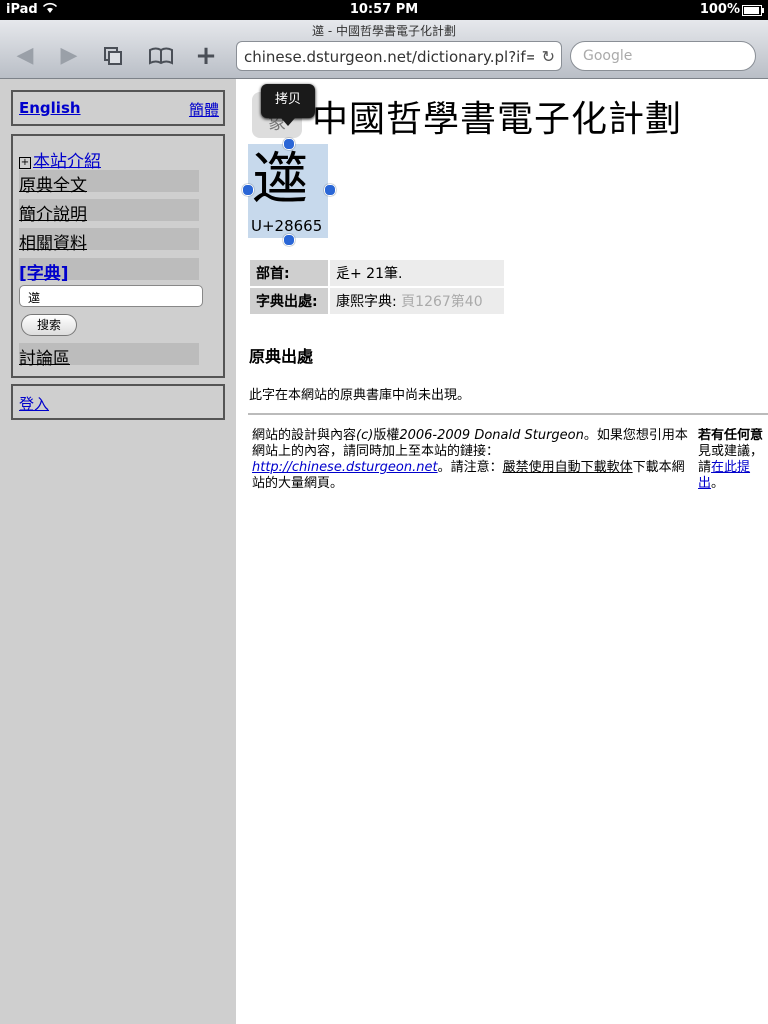 This screenshot has height=1024, width=768. Describe the element at coordinates (441, 302) in the screenshot. I see `source-page-link: 頁1267第40` at that location.